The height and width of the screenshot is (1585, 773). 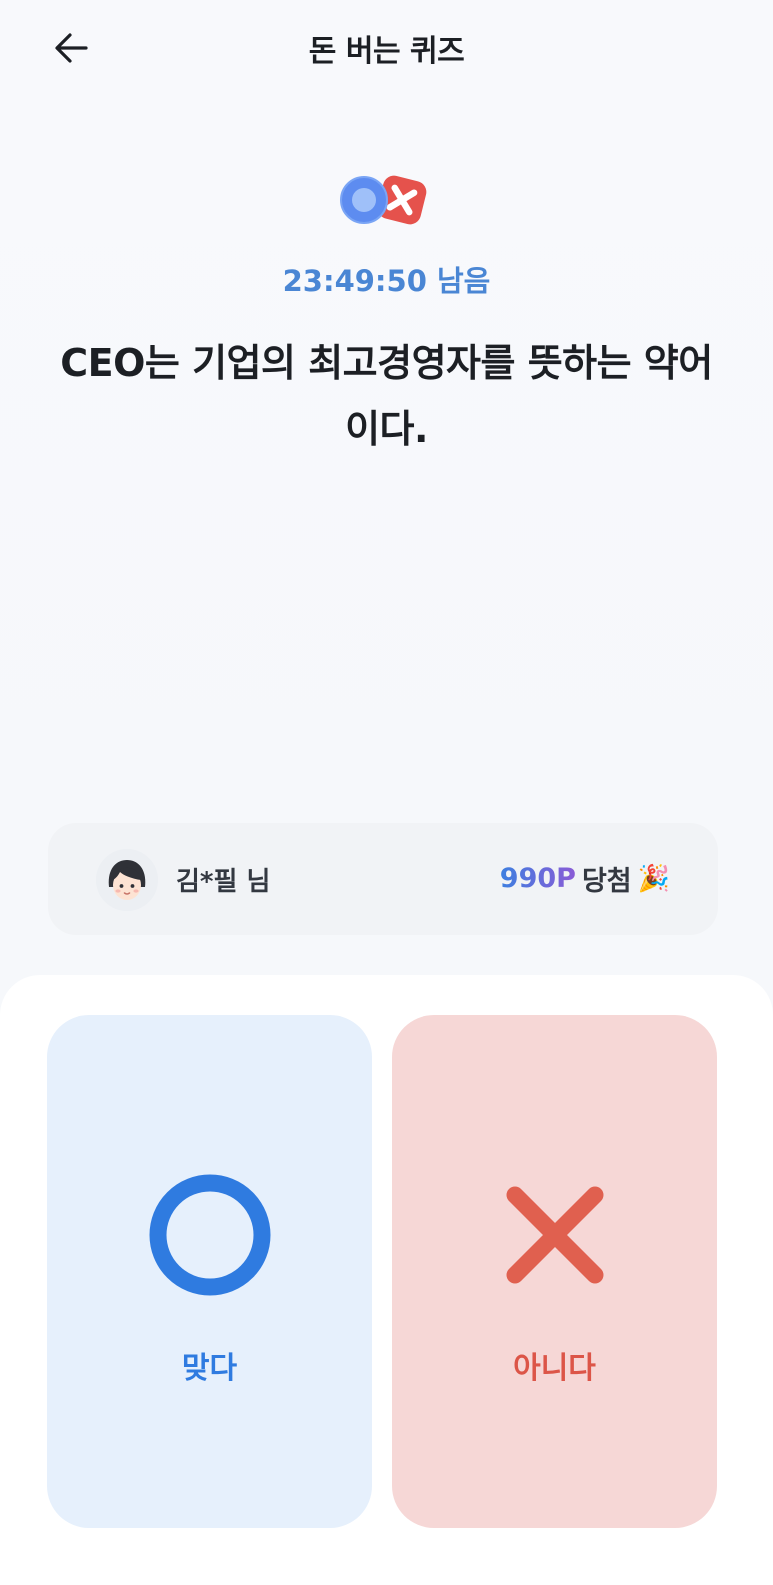 What do you see at coordinates (554, 1368) in the screenshot?
I see `answer-false-label: 아니다` at bounding box center [554, 1368].